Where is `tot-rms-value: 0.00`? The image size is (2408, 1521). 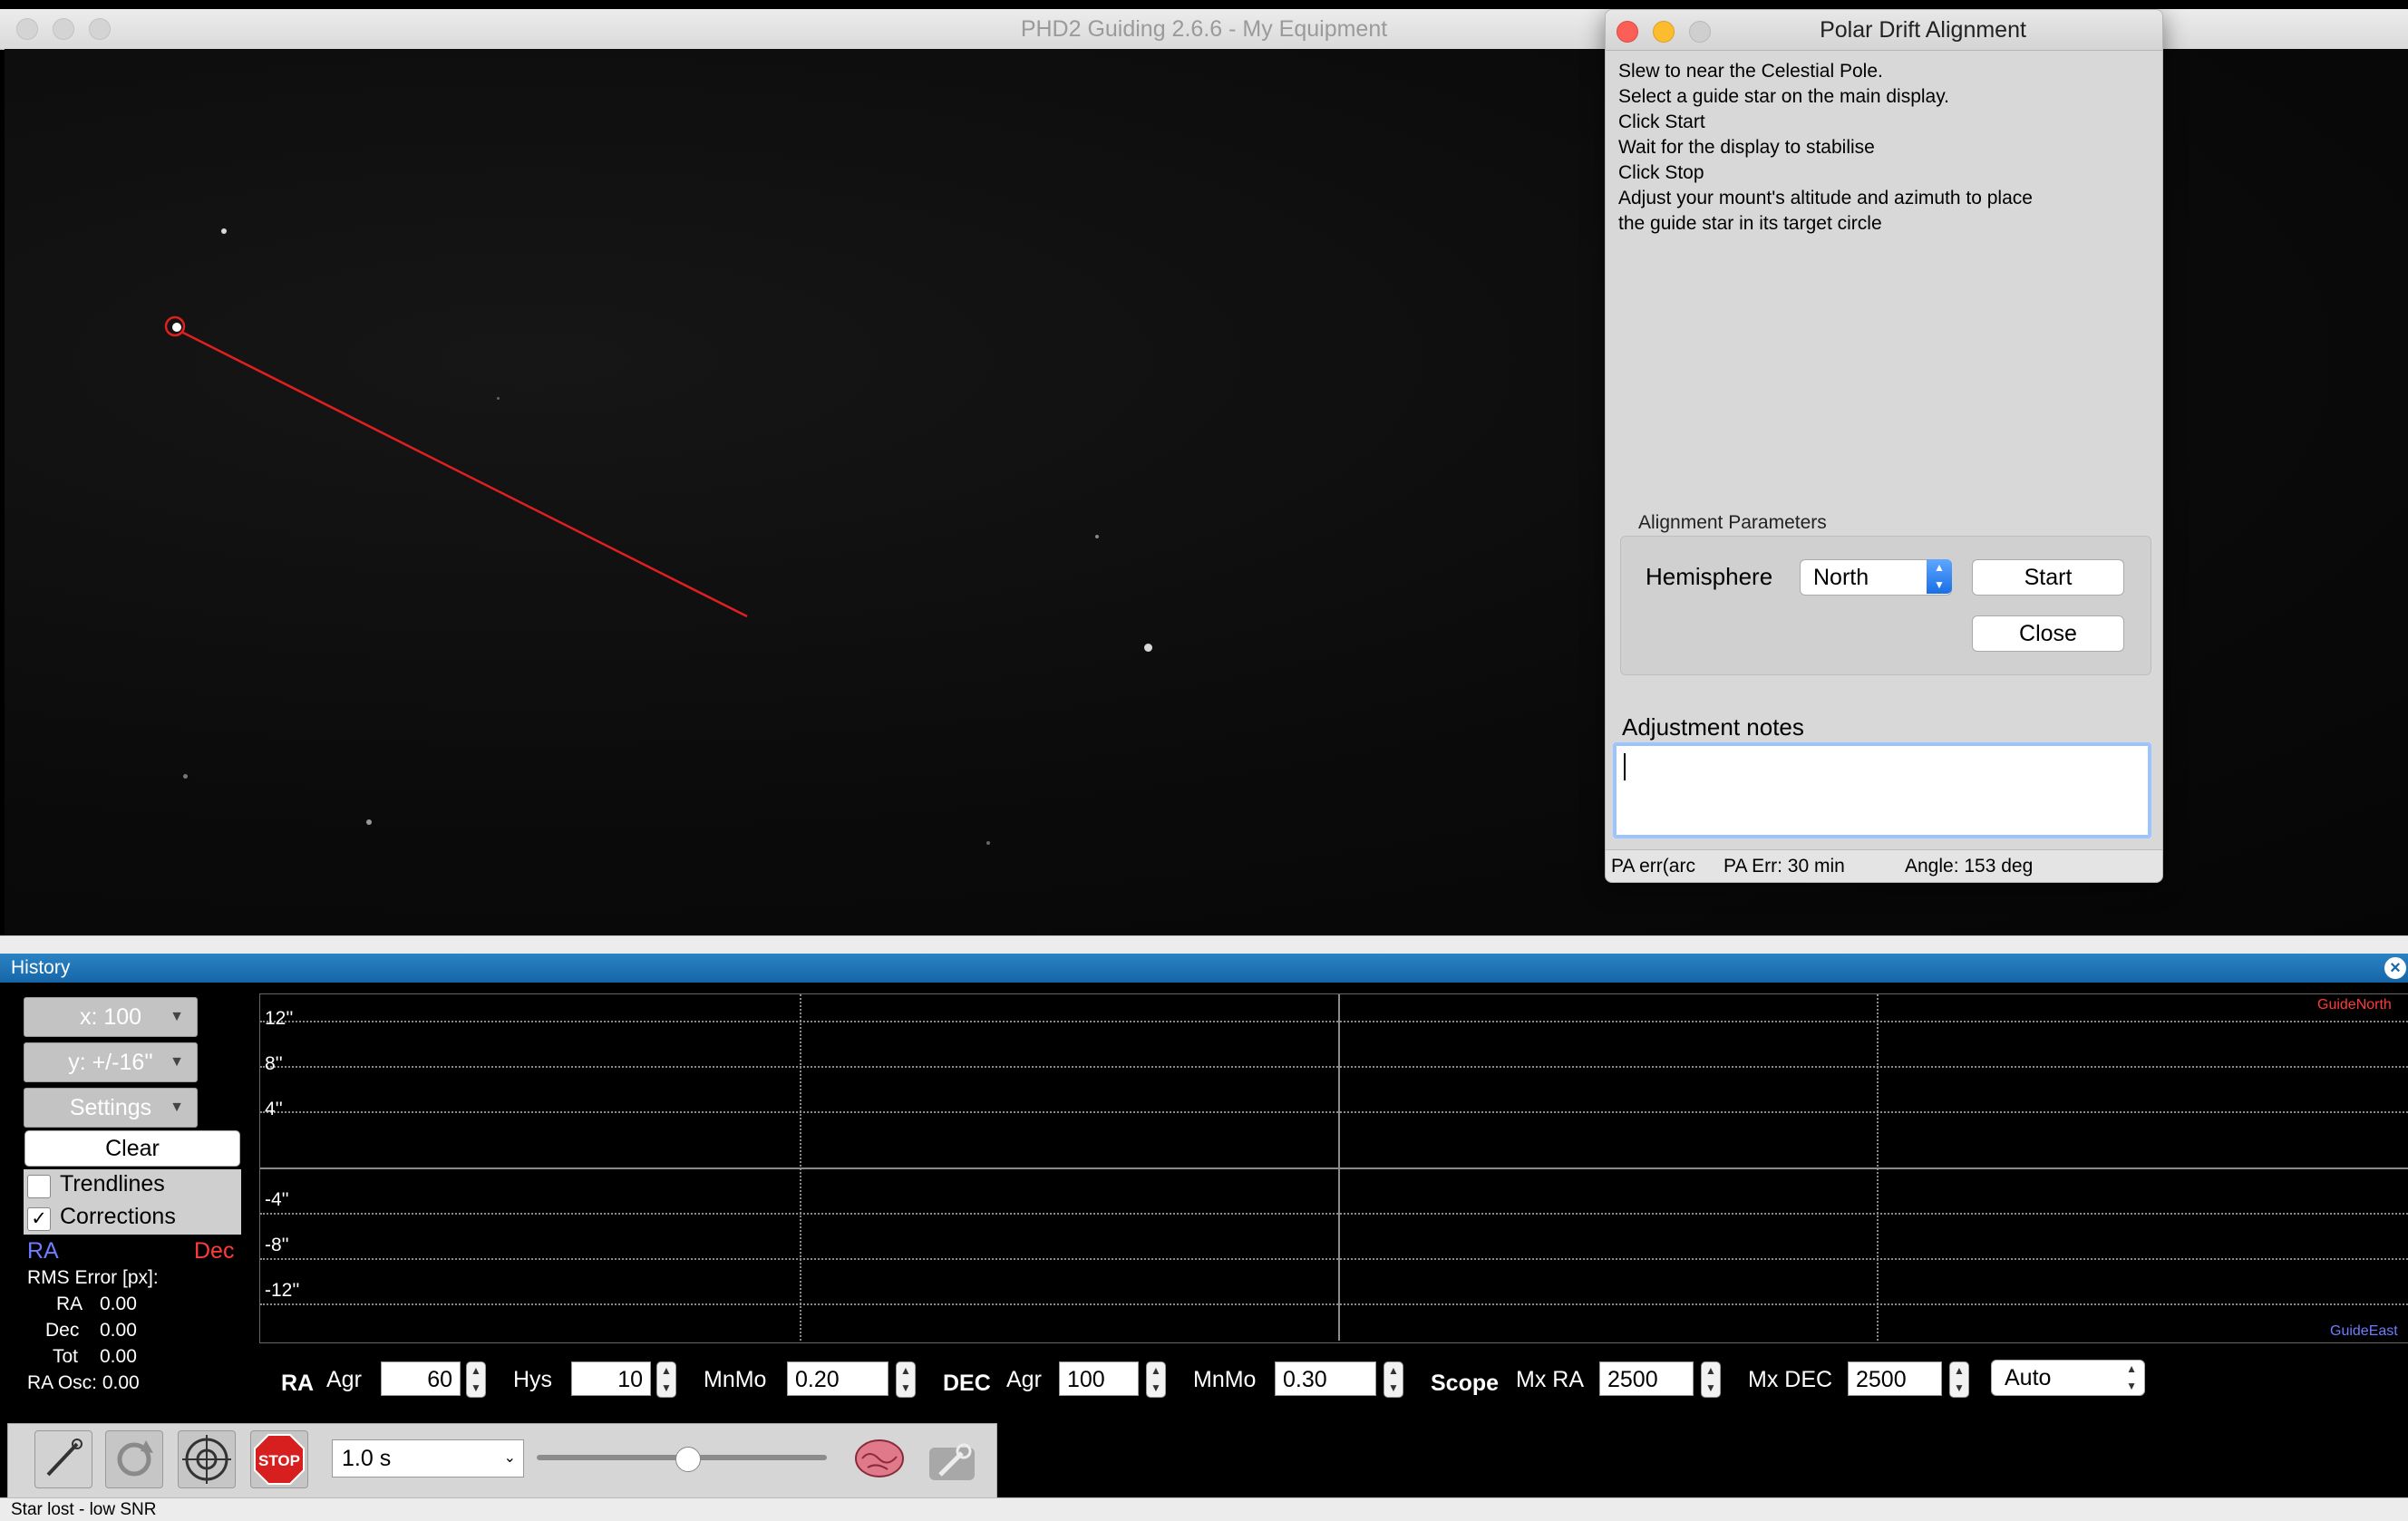
tot-rms-value: 0.00 is located at coordinates (118, 1356).